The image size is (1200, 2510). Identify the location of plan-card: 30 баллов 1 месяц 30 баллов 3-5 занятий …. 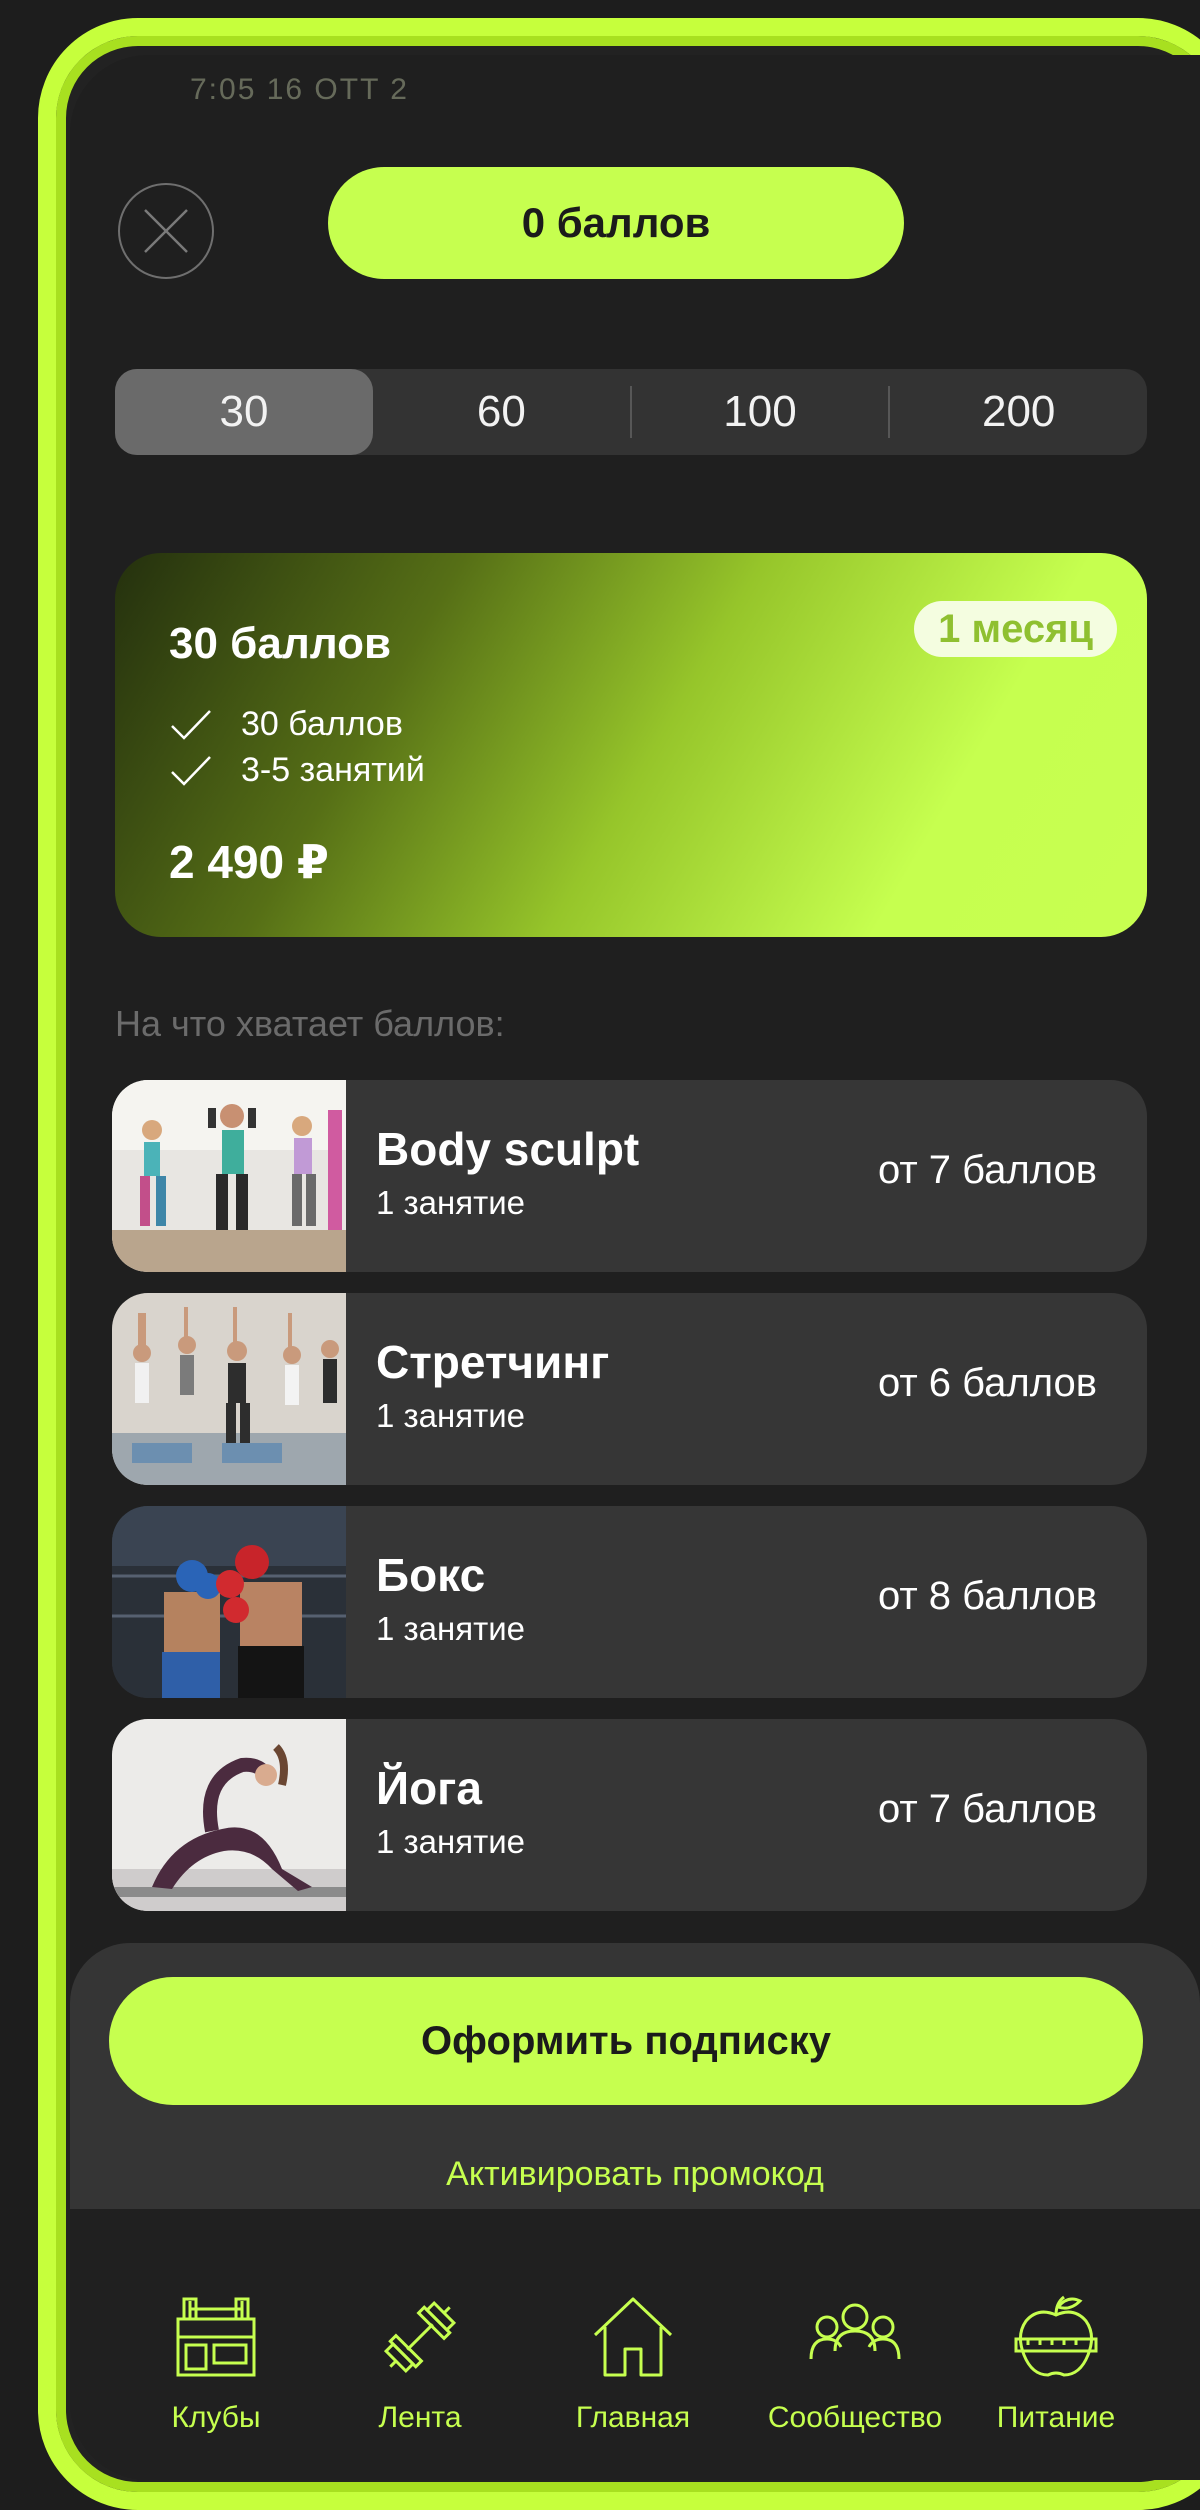
(631, 745).